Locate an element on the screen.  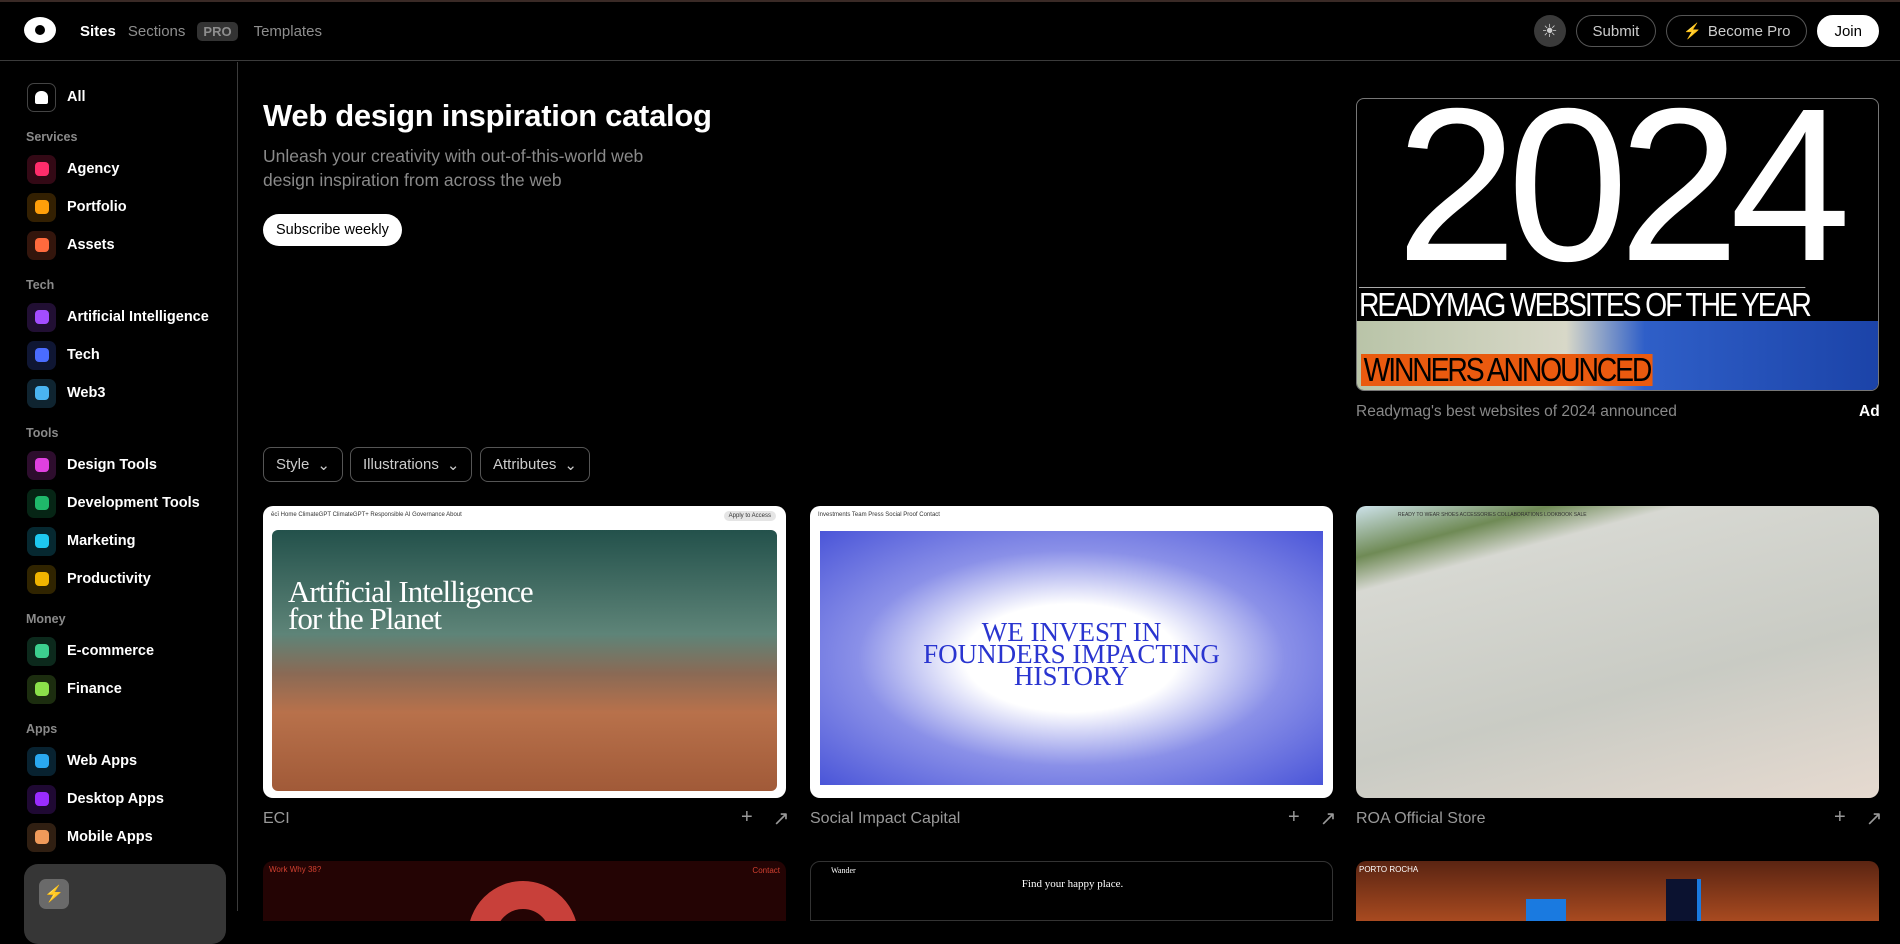
card-headline: WE INVEST IN FOUNDERS IMPACTING HISTORY is located at coordinates (1071, 654).